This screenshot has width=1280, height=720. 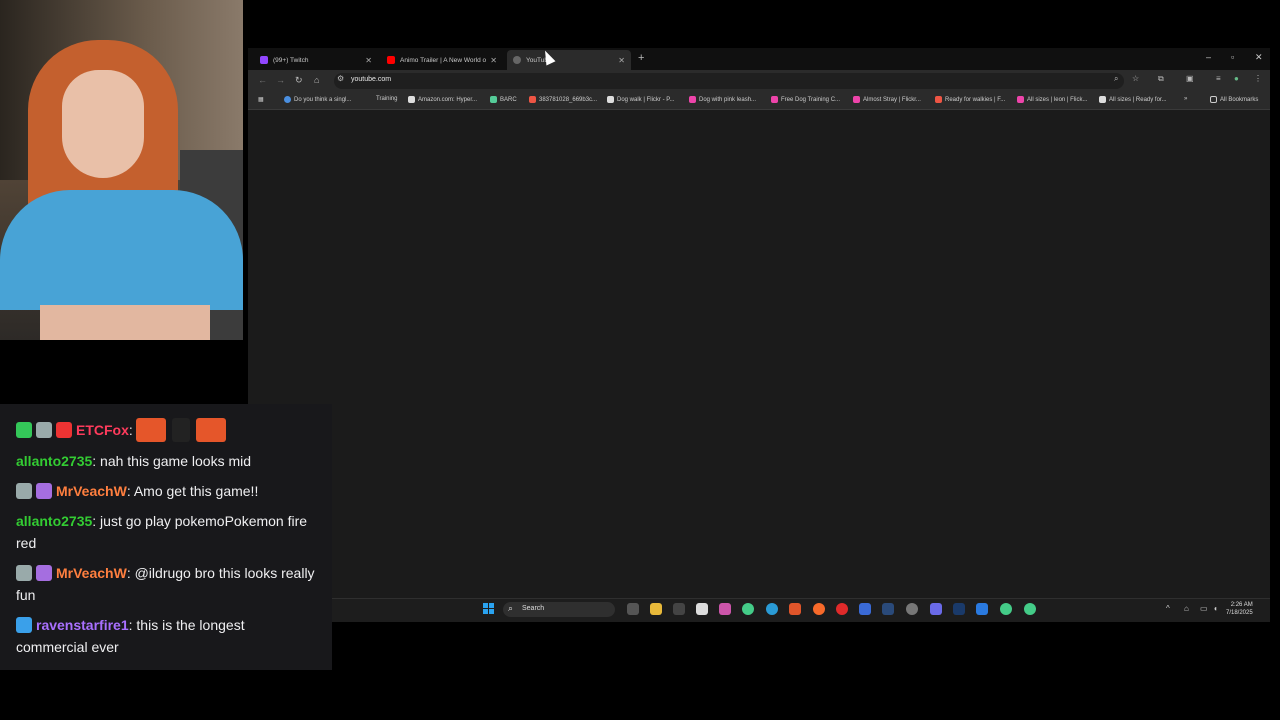 I want to click on window-close-button: ✕, so click(x=1259, y=57).